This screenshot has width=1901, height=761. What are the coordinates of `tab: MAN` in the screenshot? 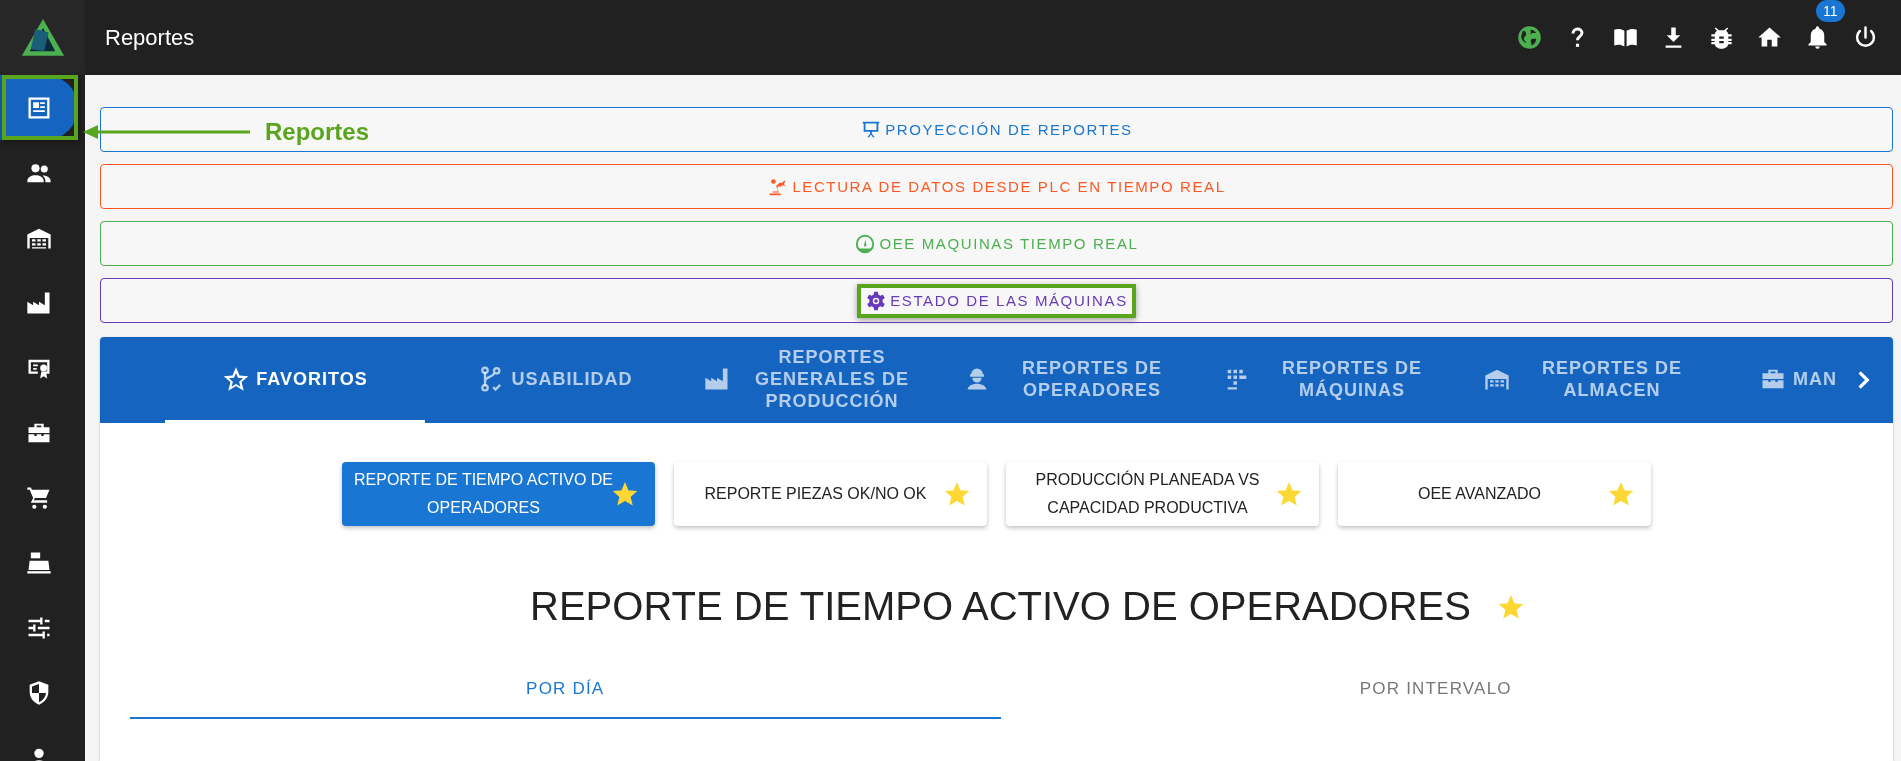 It's located at (1781, 380).